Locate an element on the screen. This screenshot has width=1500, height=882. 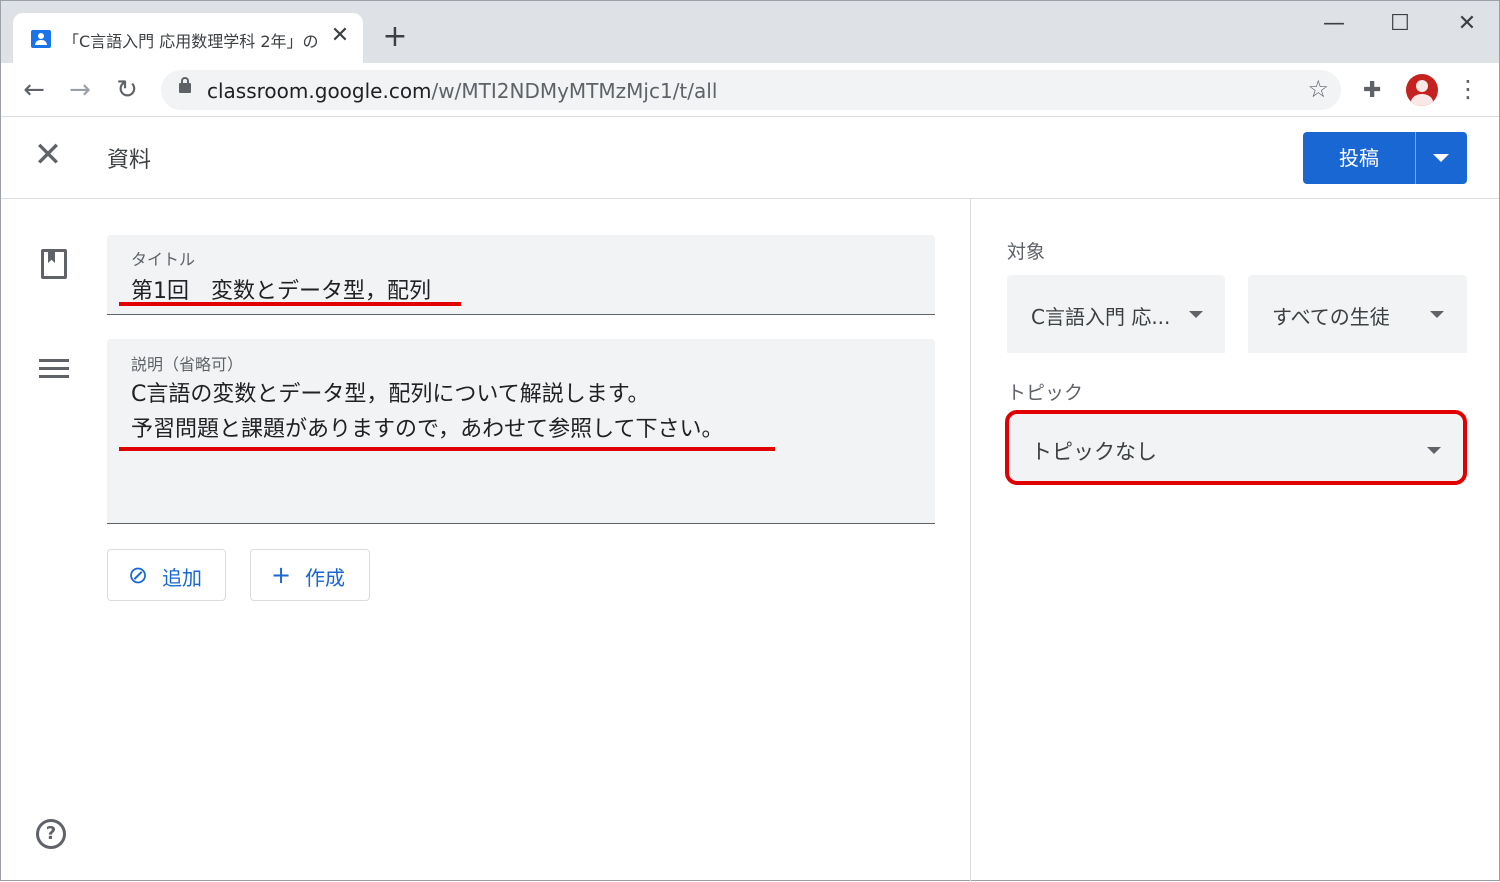
panel-divider is located at coordinates (970, 540).